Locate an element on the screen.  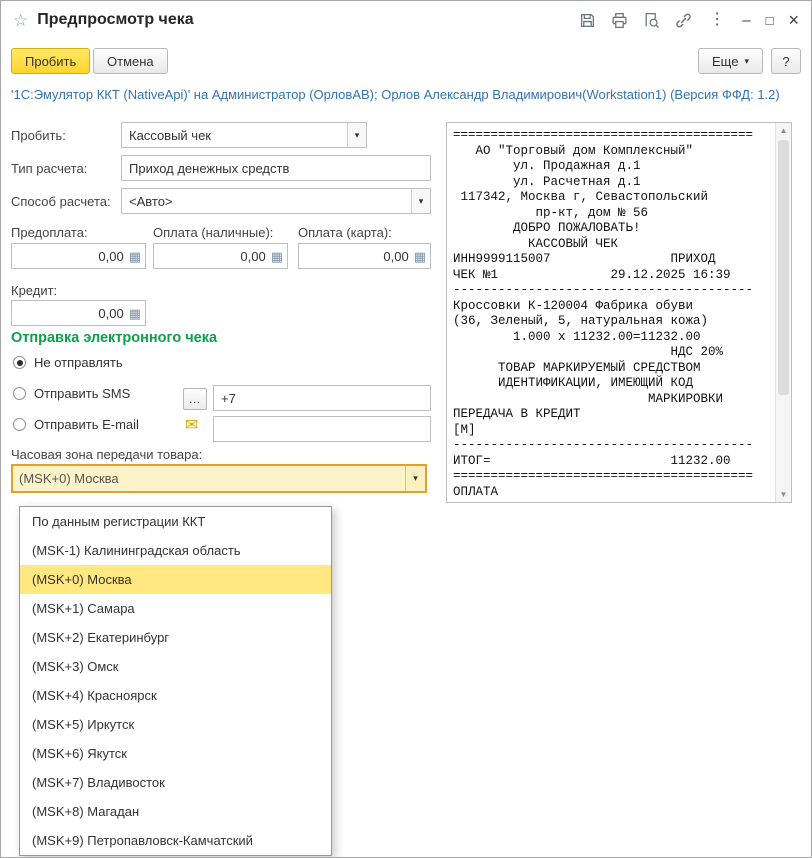
receipt-line: 117342, Москва г, Севастопольский is located at coordinates (581, 197).